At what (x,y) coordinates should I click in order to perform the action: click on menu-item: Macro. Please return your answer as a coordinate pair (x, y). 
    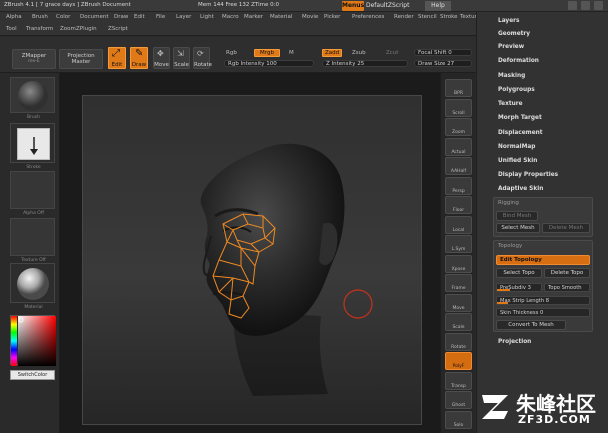
    Looking at the image, I should click on (230, 17).